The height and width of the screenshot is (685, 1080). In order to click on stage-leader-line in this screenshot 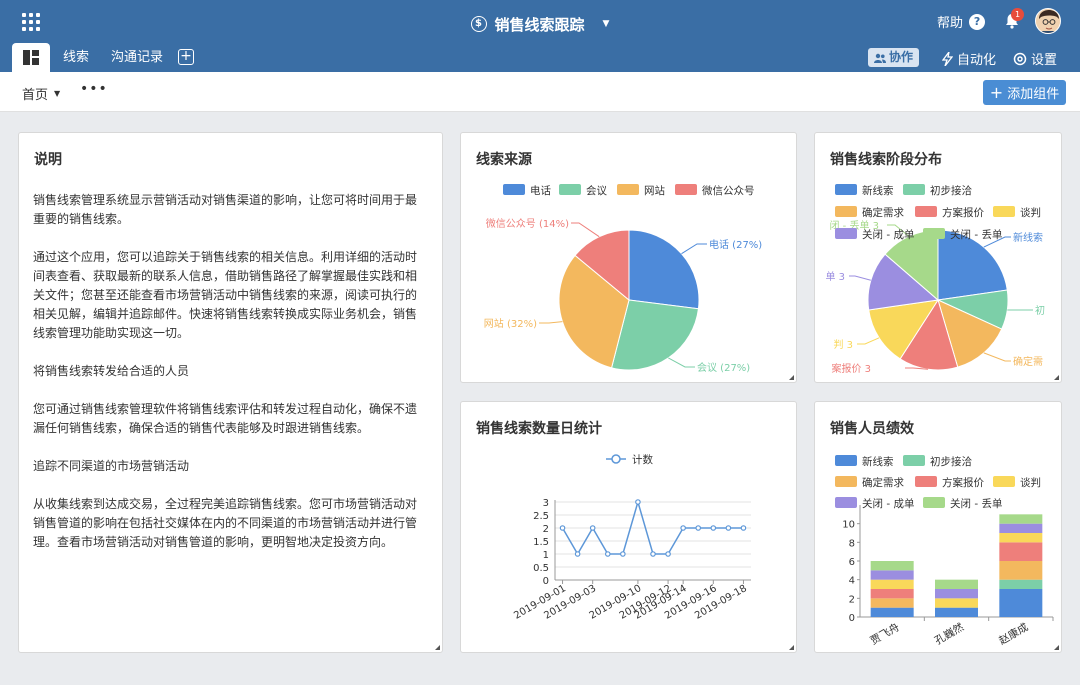, I will do `click(868, 341)`.